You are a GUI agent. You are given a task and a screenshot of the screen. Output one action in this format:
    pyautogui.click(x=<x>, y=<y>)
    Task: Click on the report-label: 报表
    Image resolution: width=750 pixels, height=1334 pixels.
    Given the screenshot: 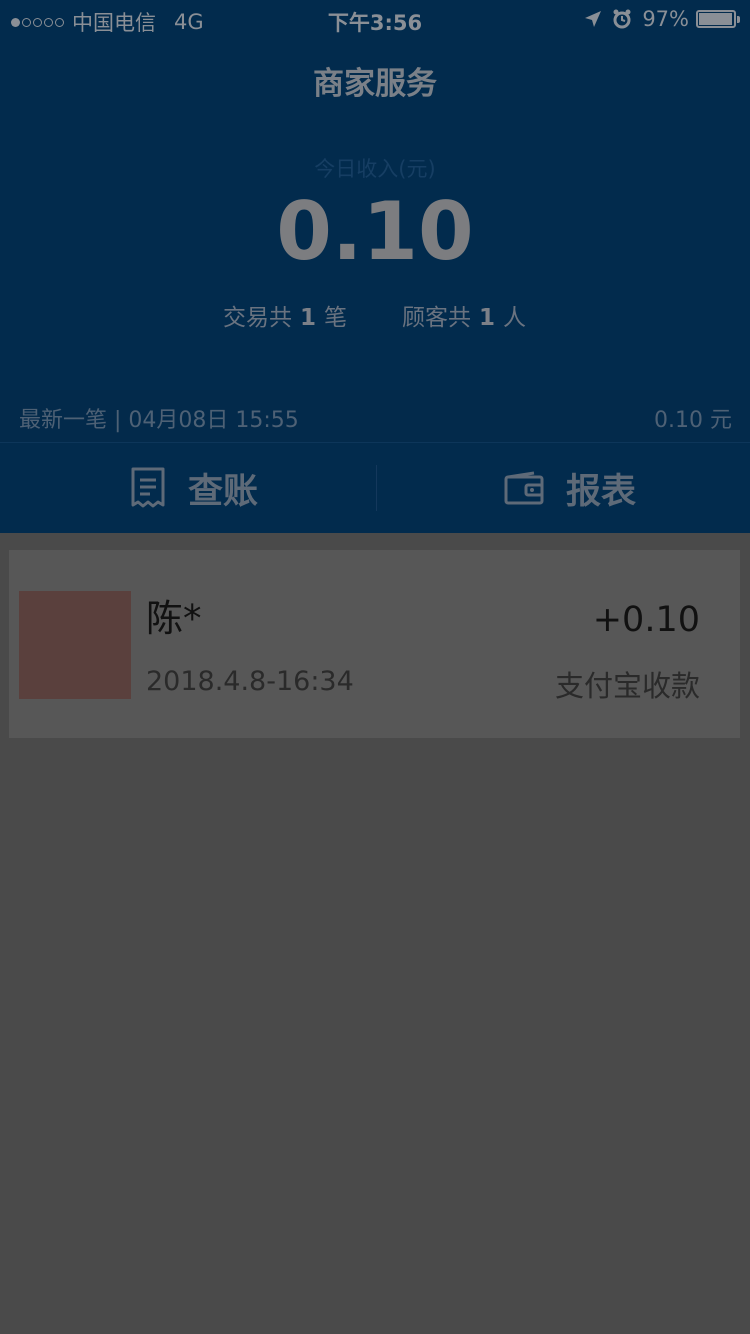 What is the action you would take?
    pyautogui.click(x=601, y=491)
    